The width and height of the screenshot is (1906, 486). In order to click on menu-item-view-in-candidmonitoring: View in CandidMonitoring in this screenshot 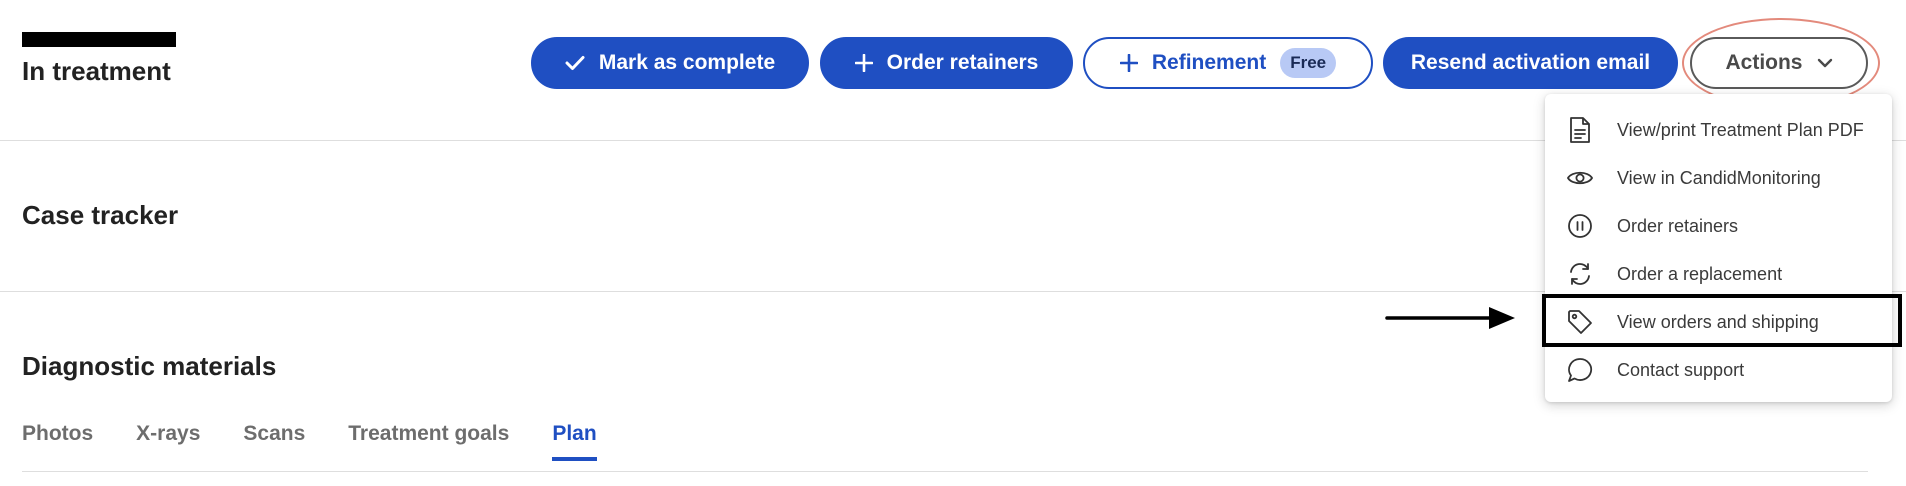, I will do `click(1718, 178)`.